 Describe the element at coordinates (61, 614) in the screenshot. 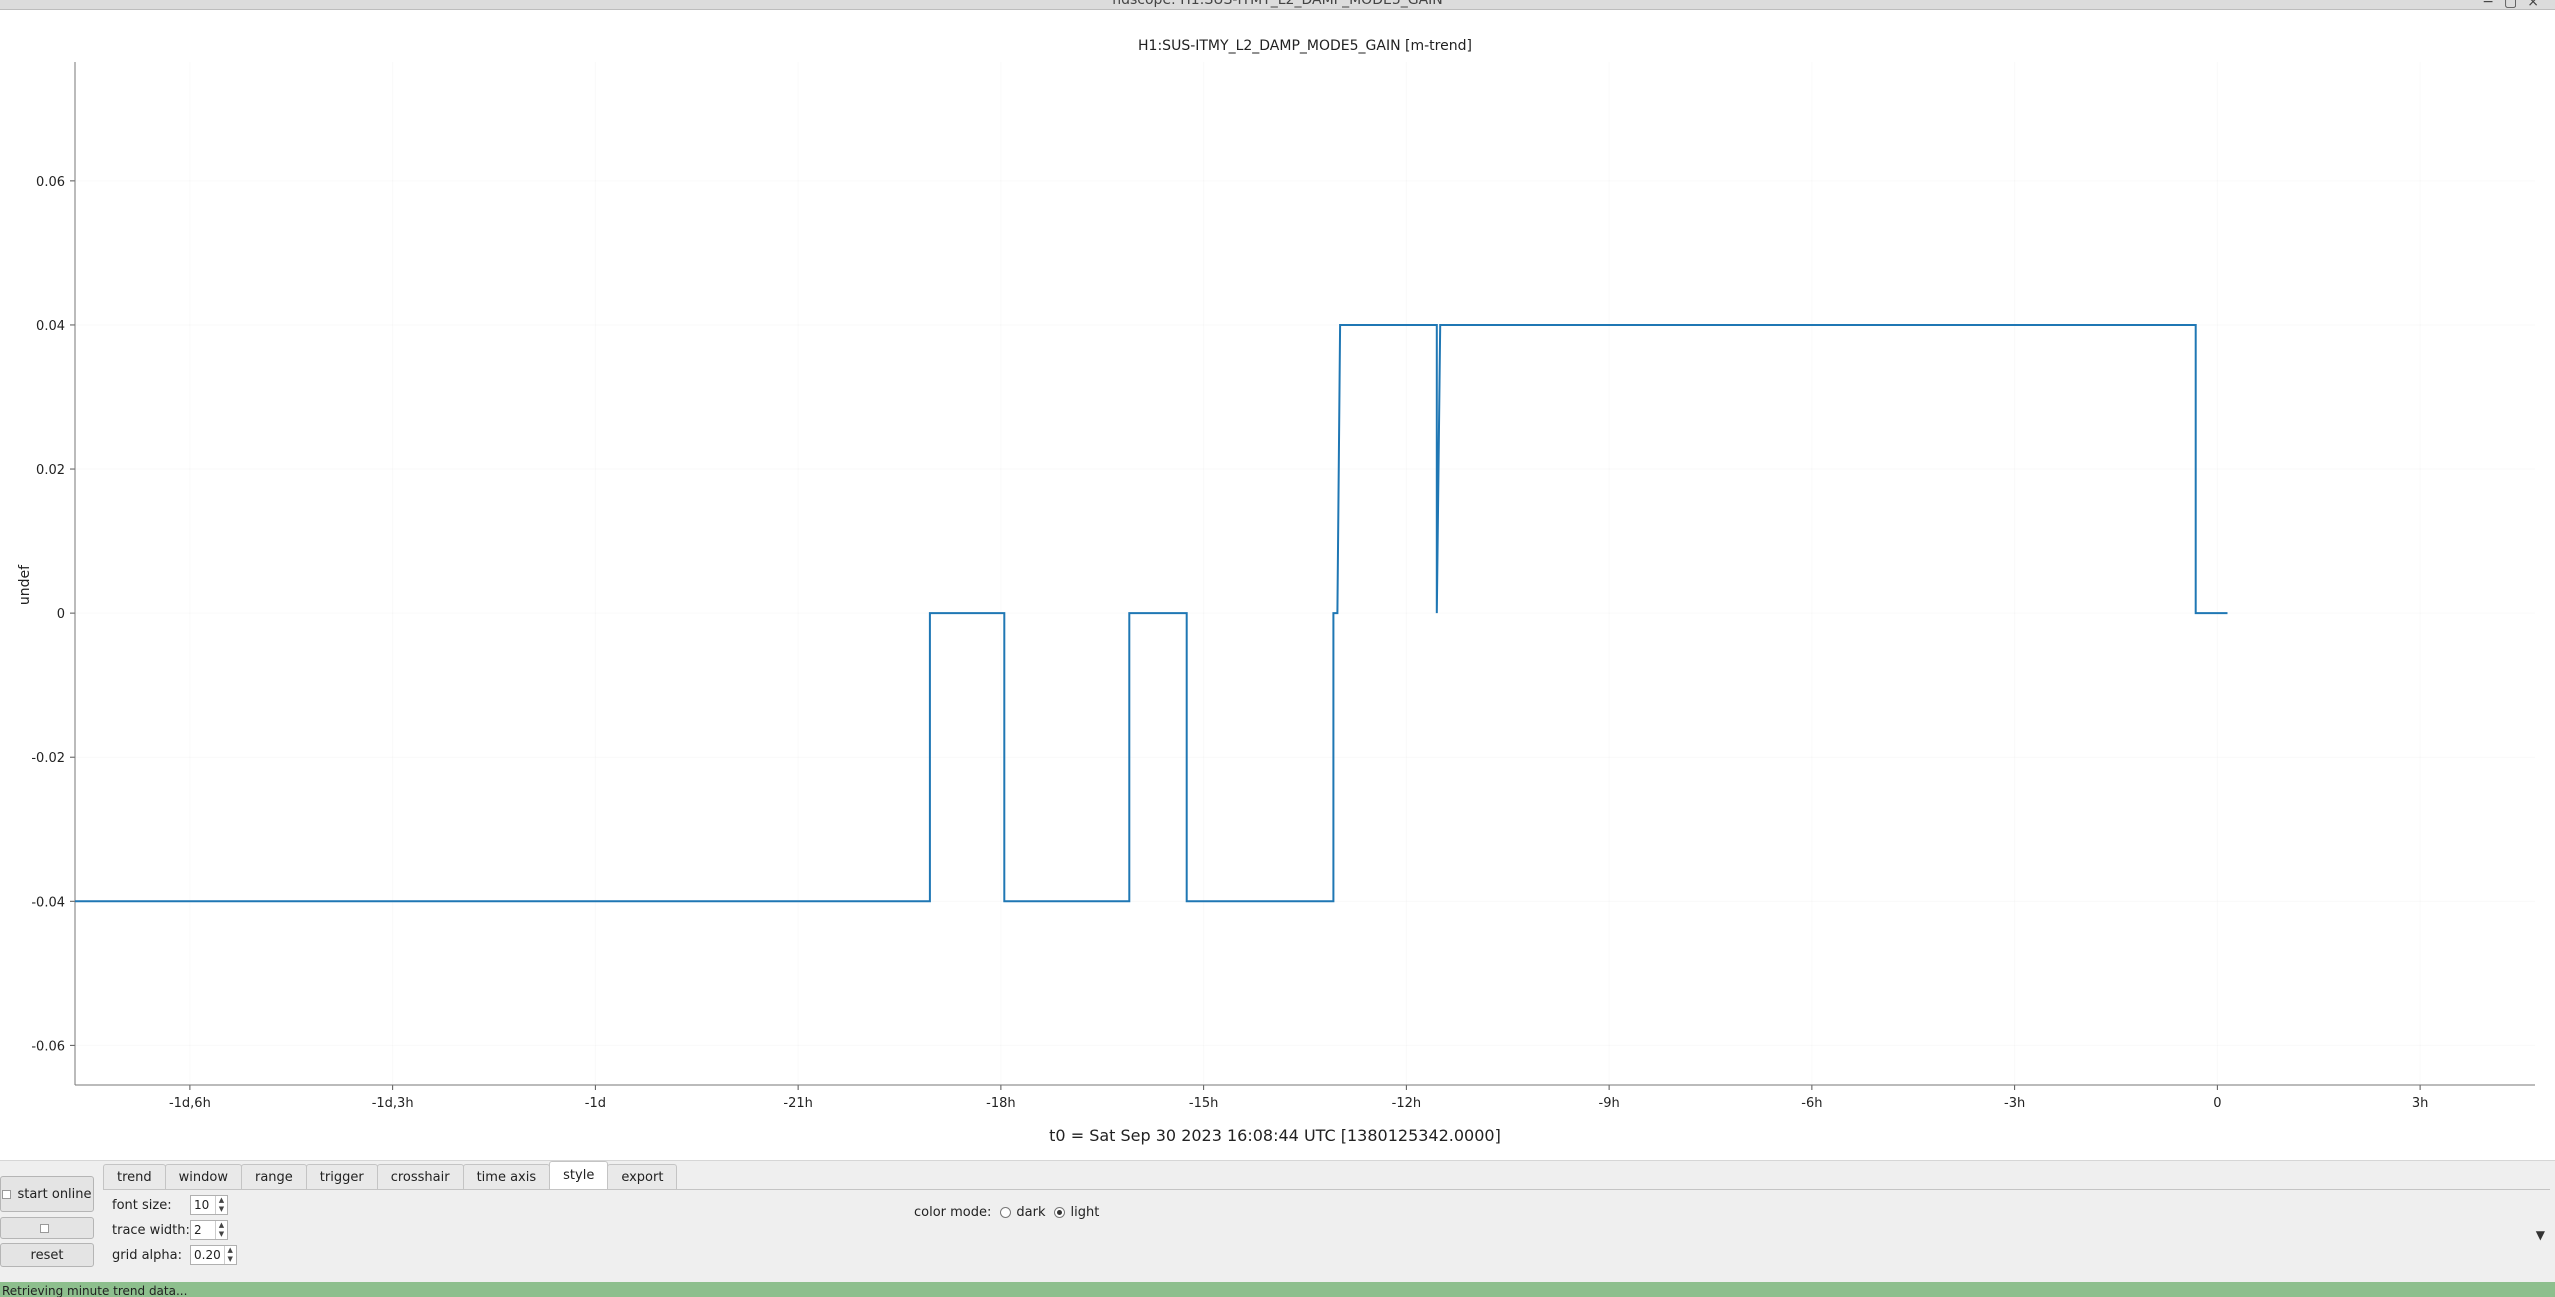

I see `y-tick-label: 0` at that location.